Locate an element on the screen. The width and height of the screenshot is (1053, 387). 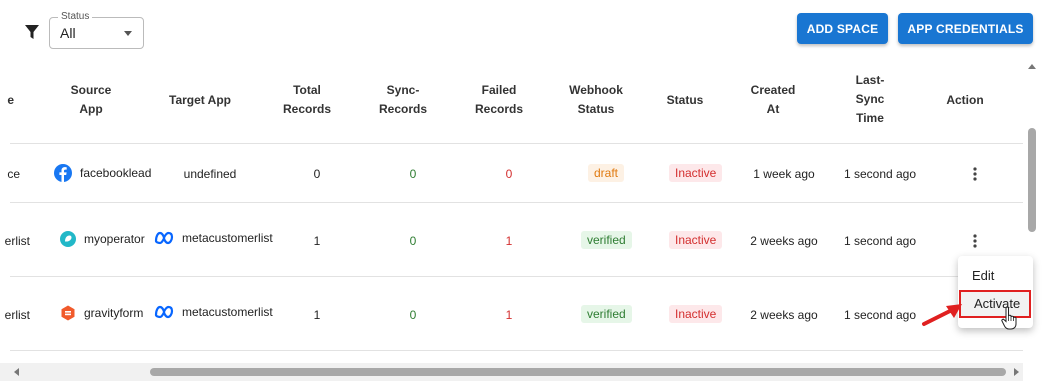
header-failed-records: Failed Records is located at coordinates (499, 99).